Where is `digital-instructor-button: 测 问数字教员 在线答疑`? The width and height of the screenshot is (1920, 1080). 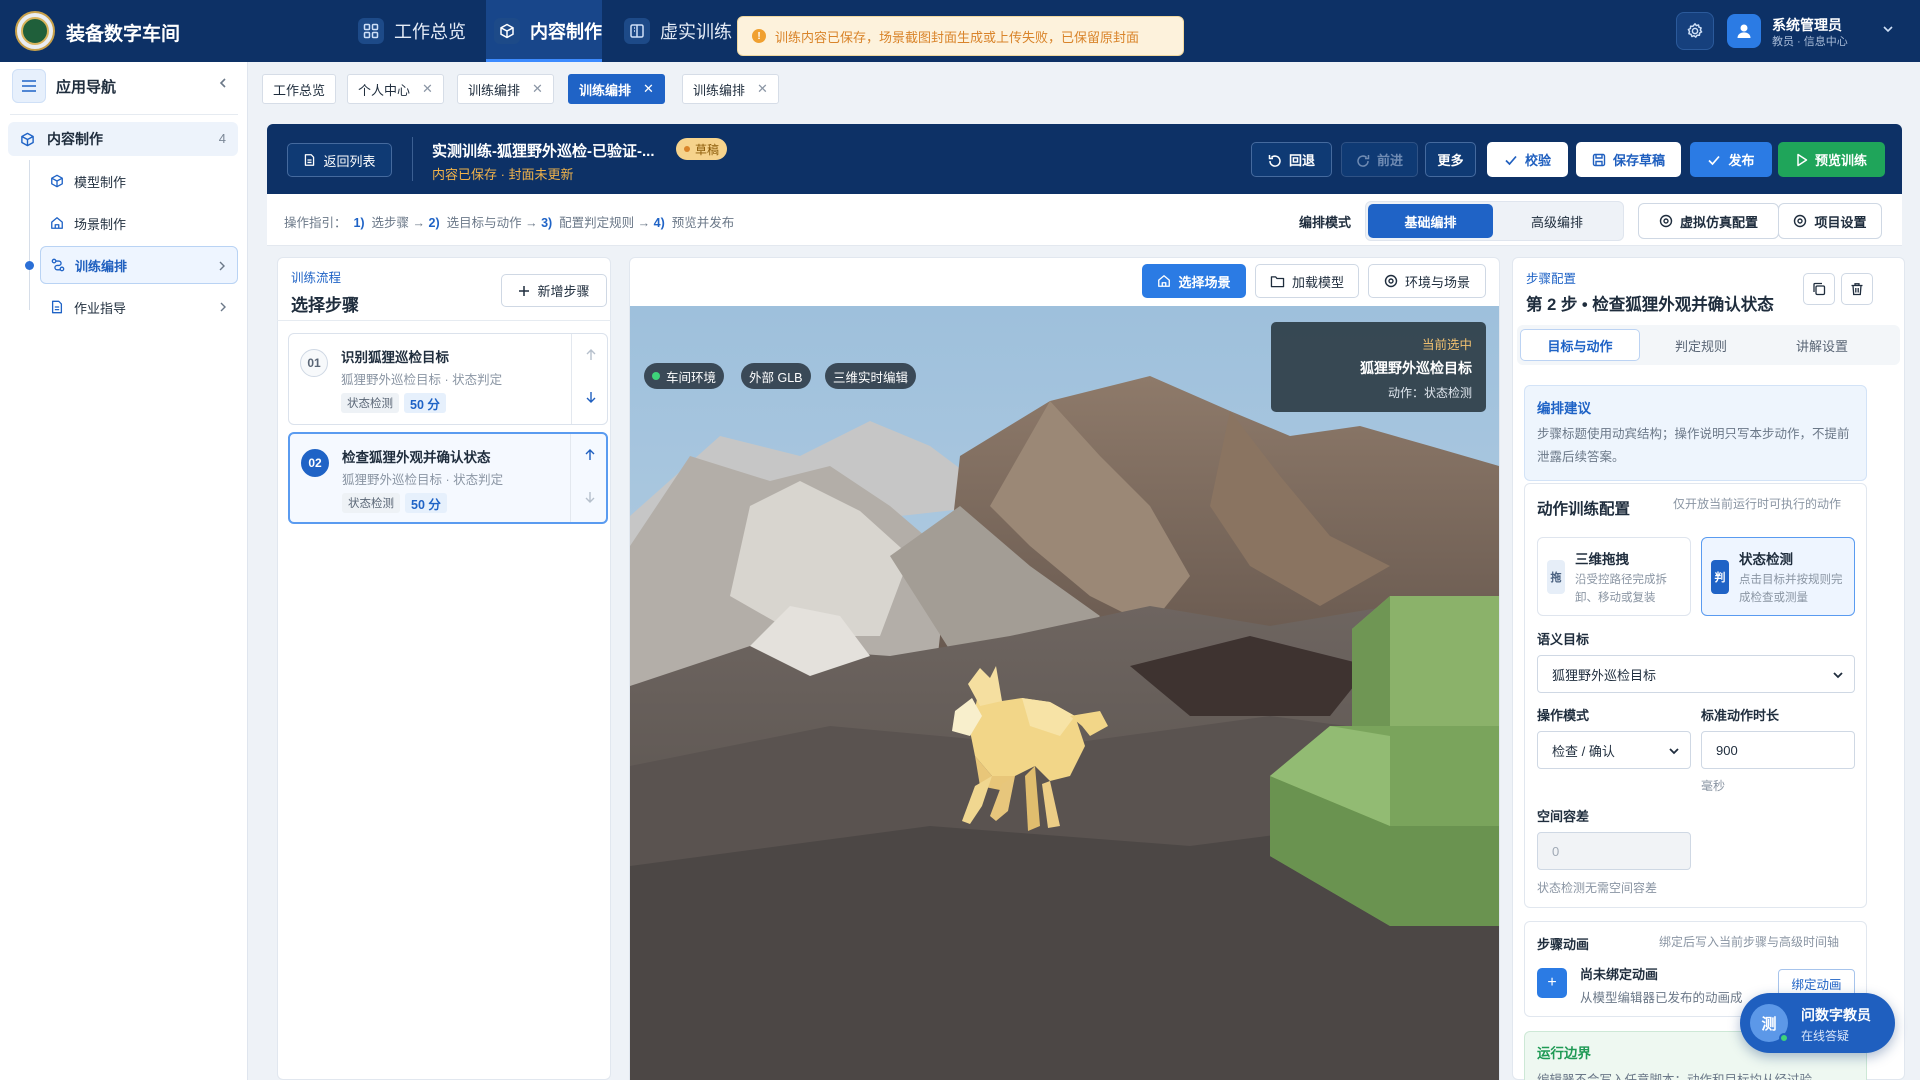 digital-instructor-button: 测 问数字教员 在线答疑 is located at coordinates (1817, 1023).